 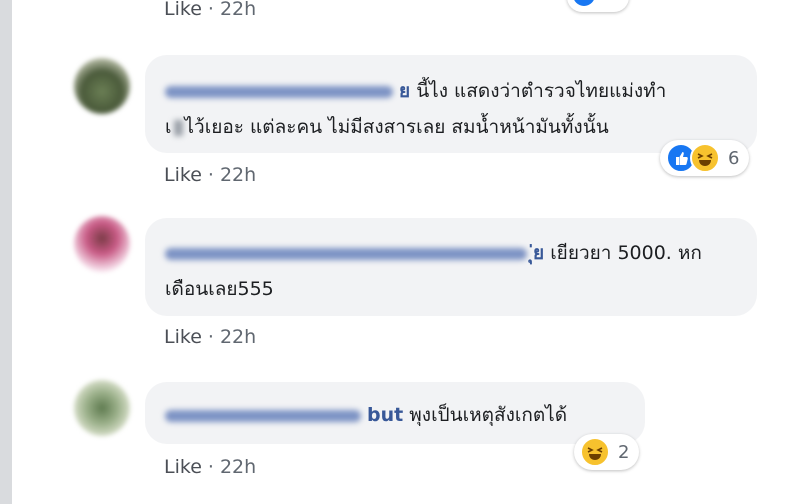 I want to click on like-reaction-icon, so click(x=584, y=3).